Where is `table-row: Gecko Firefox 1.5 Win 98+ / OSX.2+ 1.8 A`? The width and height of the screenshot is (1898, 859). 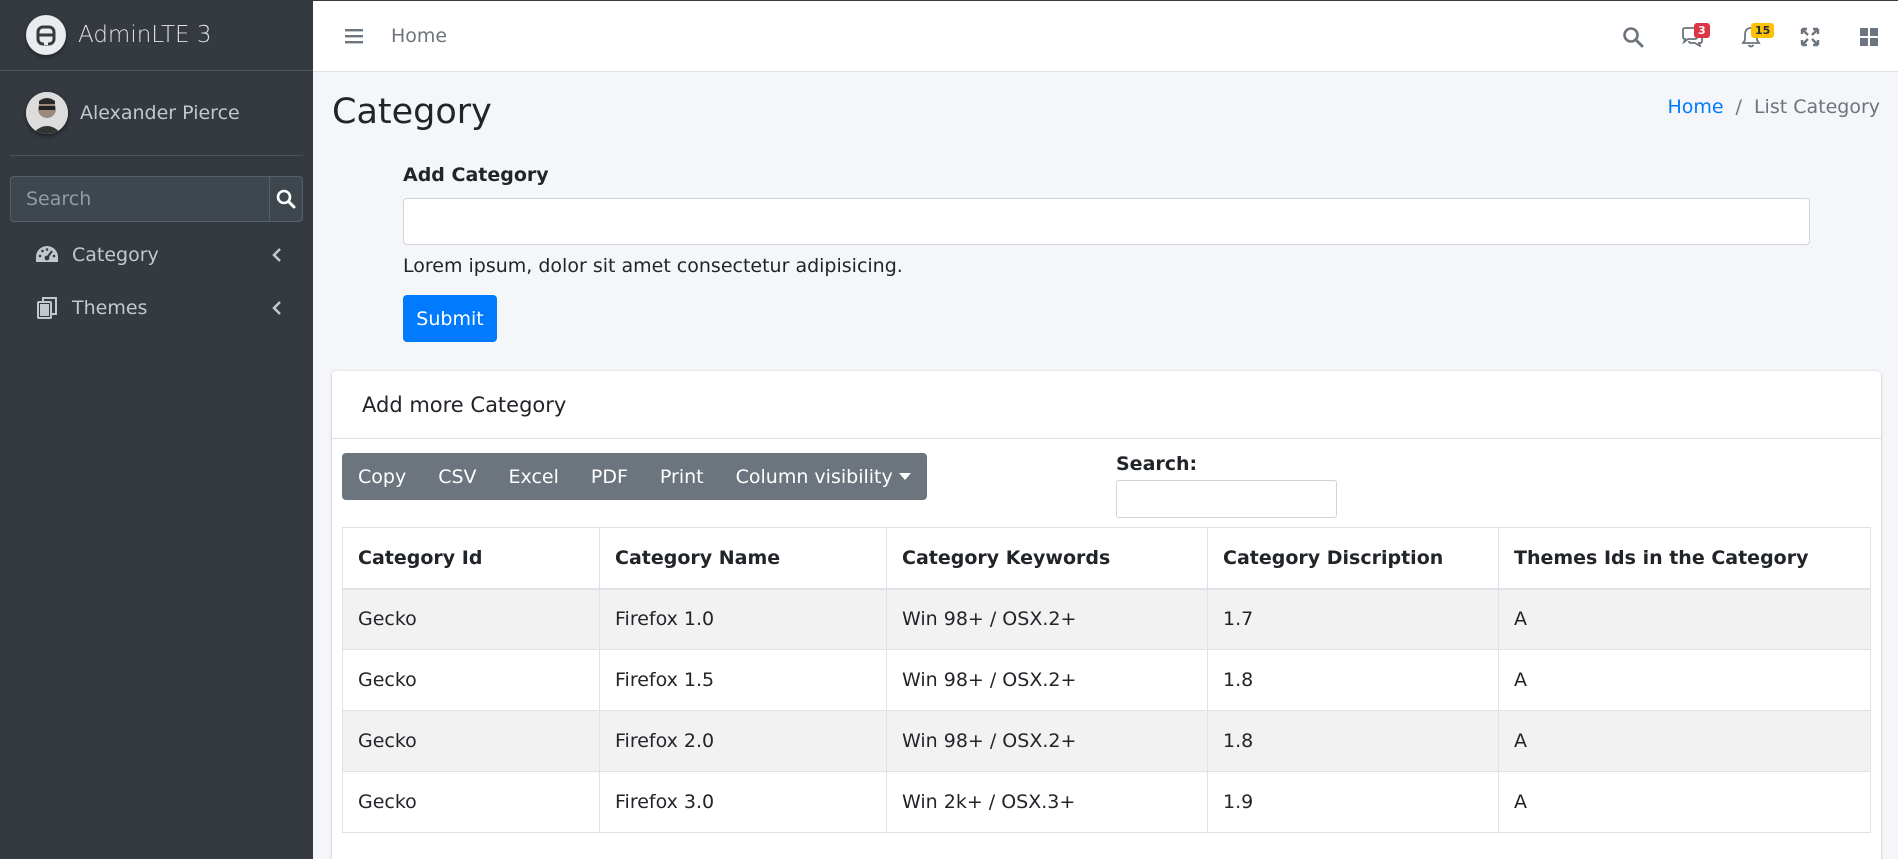
table-row: Gecko Firefox 1.5 Win 98+ / OSX.2+ 1.8 A is located at coordinates (1106, 680).